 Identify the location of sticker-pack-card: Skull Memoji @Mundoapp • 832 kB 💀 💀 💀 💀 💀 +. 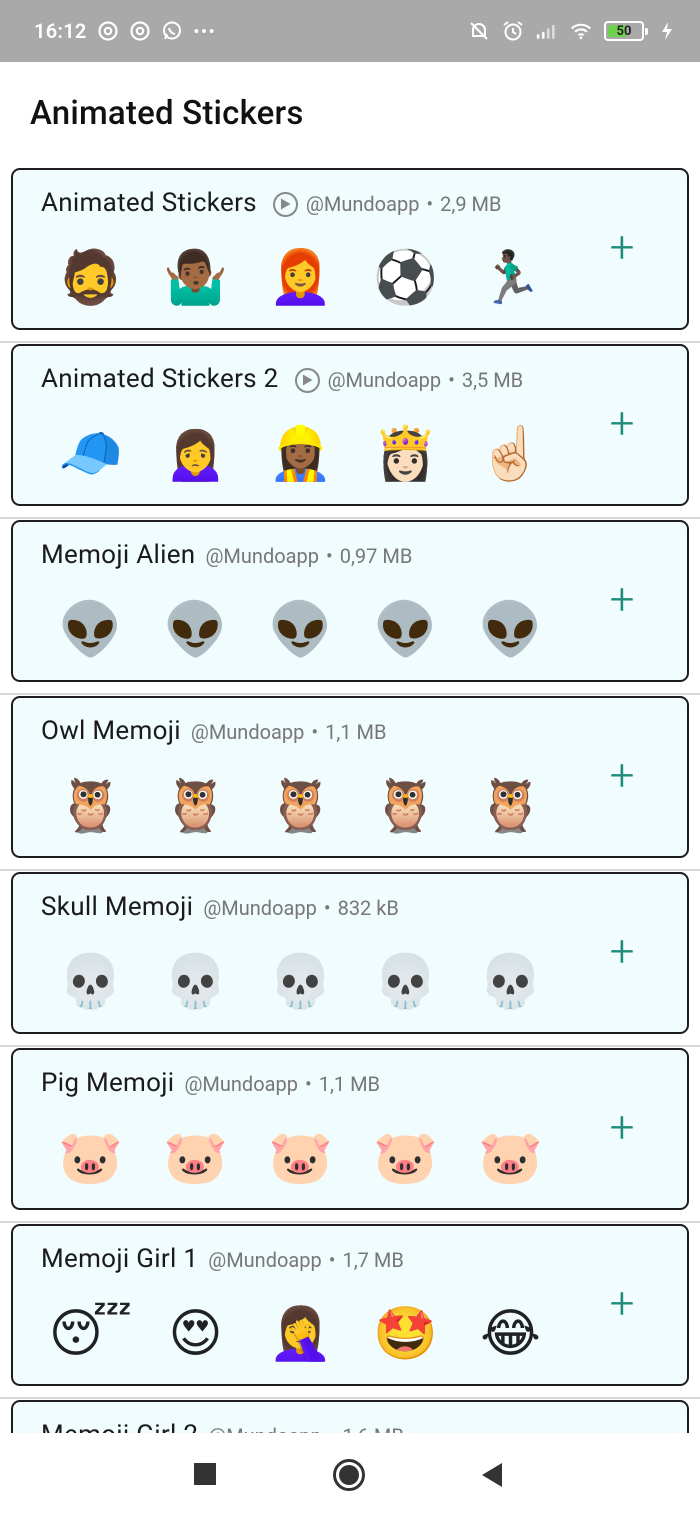
(350, 953).